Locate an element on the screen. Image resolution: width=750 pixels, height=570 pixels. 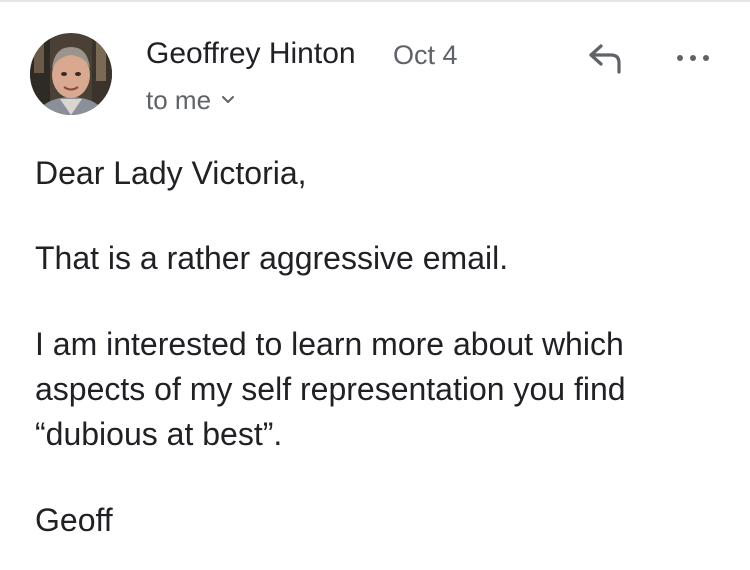
more-options-icon is located at coordinates (693, 58).